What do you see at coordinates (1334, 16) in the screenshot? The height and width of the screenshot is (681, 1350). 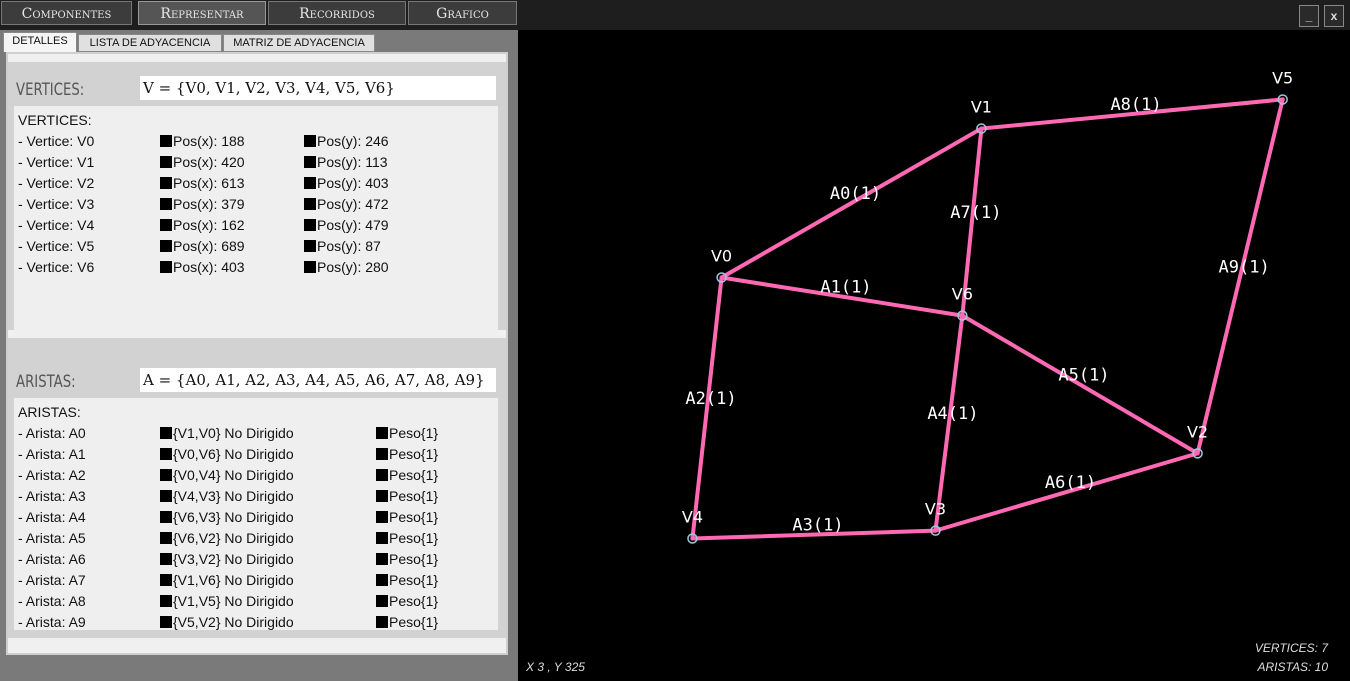 I see `close-button: x` at bounding box center [1334, 16].